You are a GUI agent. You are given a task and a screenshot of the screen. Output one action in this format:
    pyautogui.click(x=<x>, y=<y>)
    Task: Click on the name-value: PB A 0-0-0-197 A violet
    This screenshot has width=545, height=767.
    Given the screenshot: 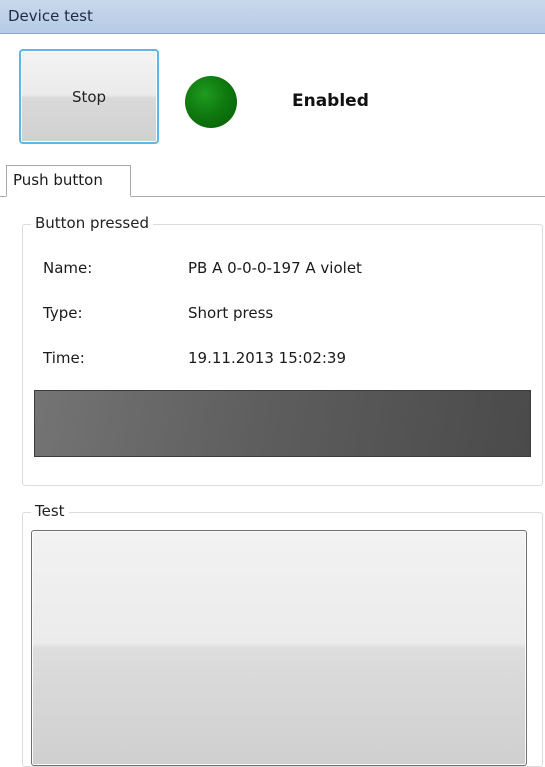 What is the action you would take?
    pyautogui.click(x=275, y=268)
    